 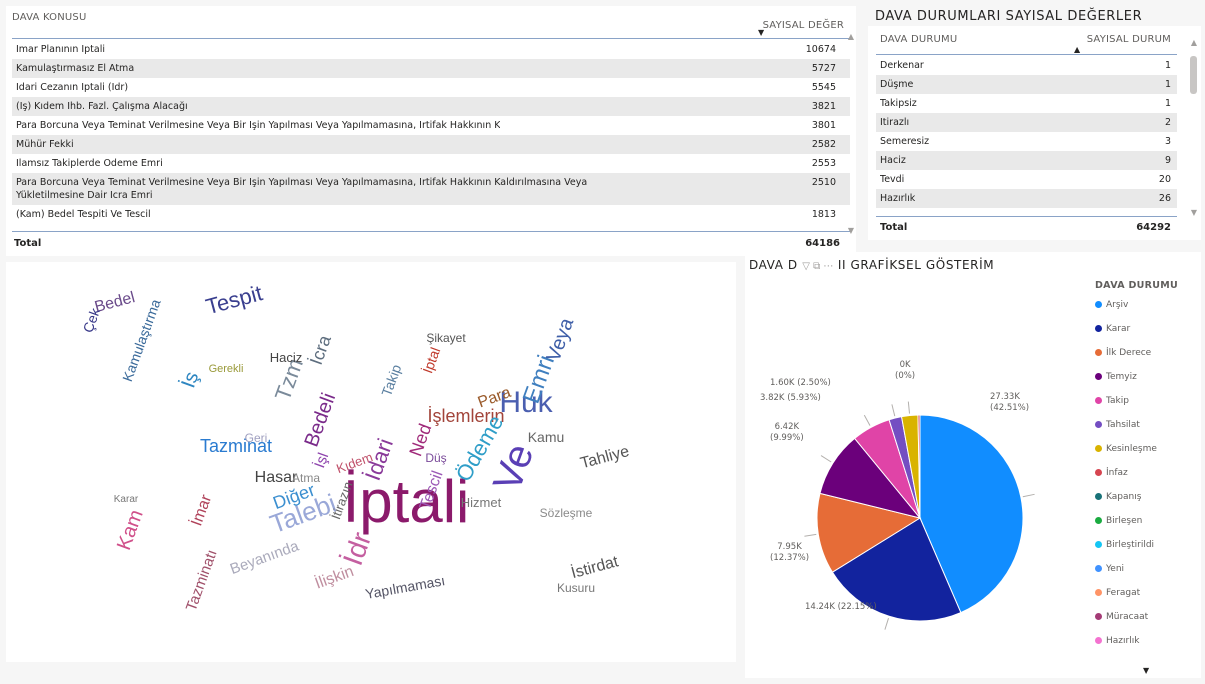 I want to click on cloud-word: İşl, so click(x=321, y=460).